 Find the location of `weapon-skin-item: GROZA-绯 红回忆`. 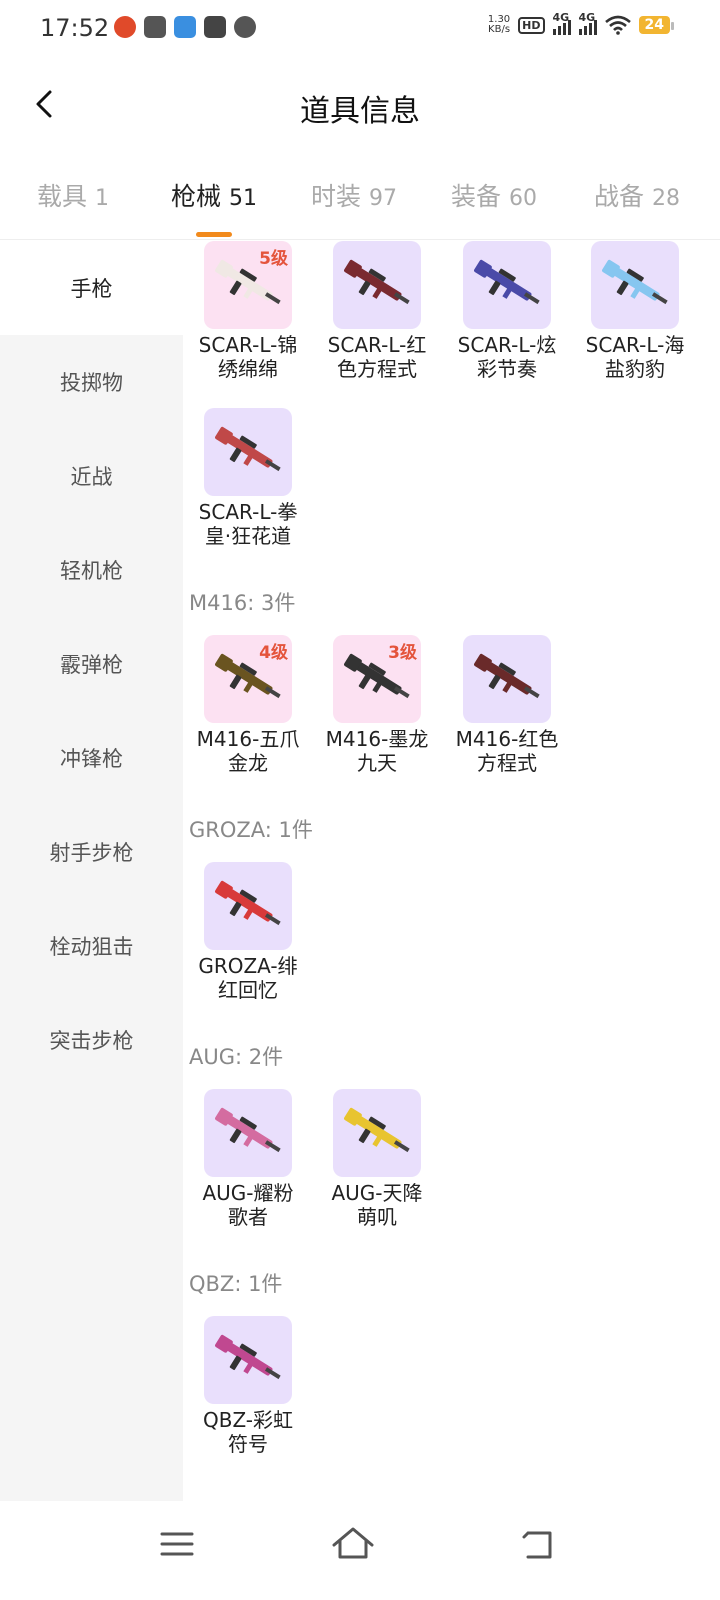

weapon-skin-item: GROZA-绯 红回忆 is located at coordinates (248, 932).